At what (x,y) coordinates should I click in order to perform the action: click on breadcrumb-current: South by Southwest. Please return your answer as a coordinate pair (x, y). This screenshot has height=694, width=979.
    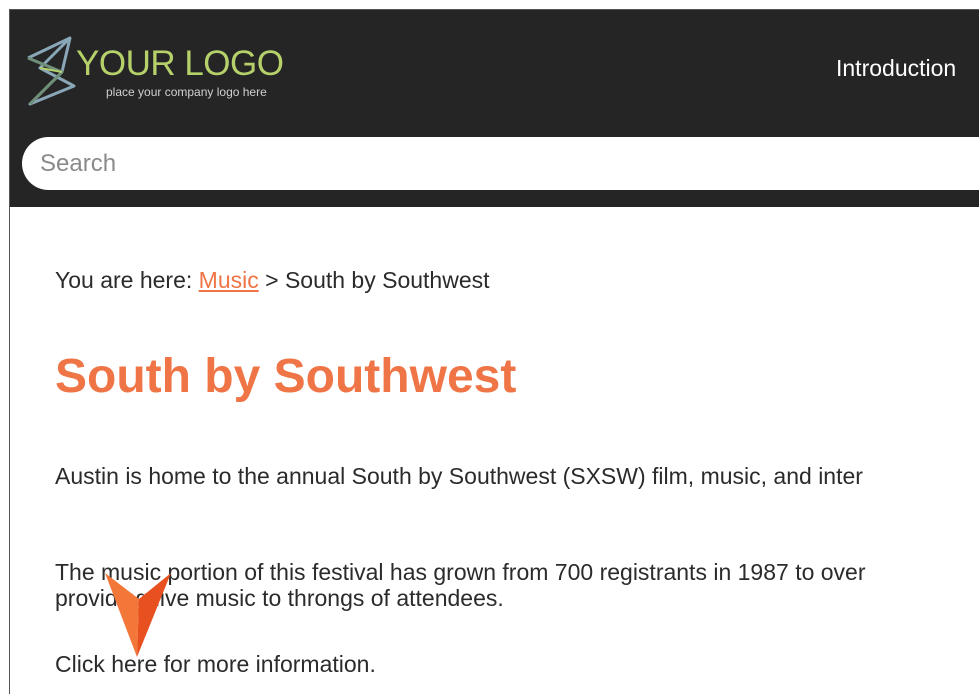
    Looking at the image, I should click on (387, 280).